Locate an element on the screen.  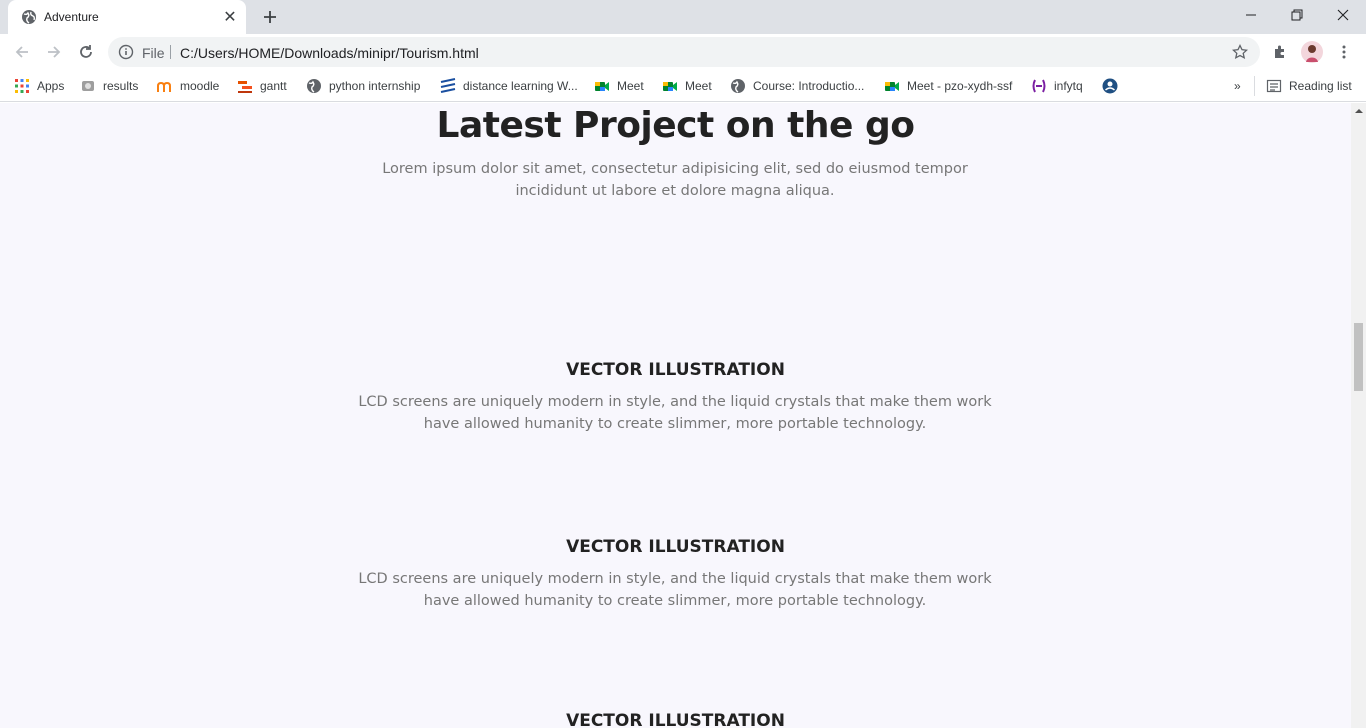
forward-button is located at coordinates (54, 52).